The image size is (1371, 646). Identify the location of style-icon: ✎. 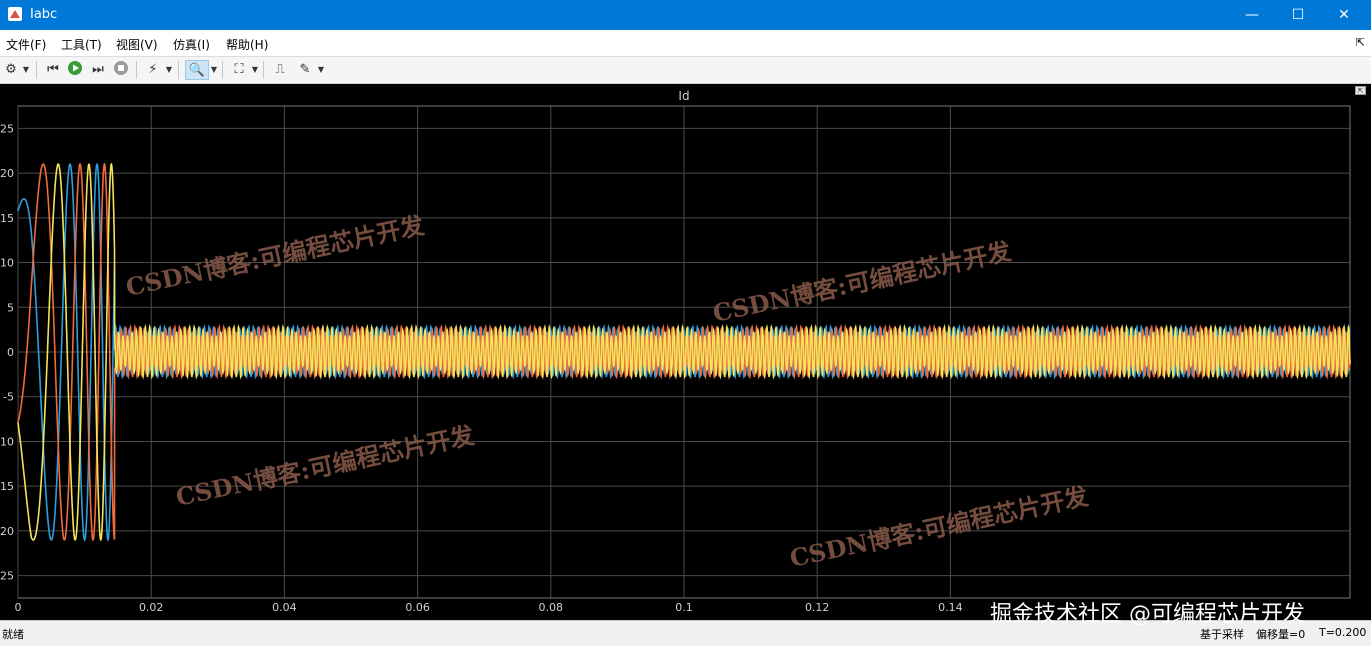
(305, 70).